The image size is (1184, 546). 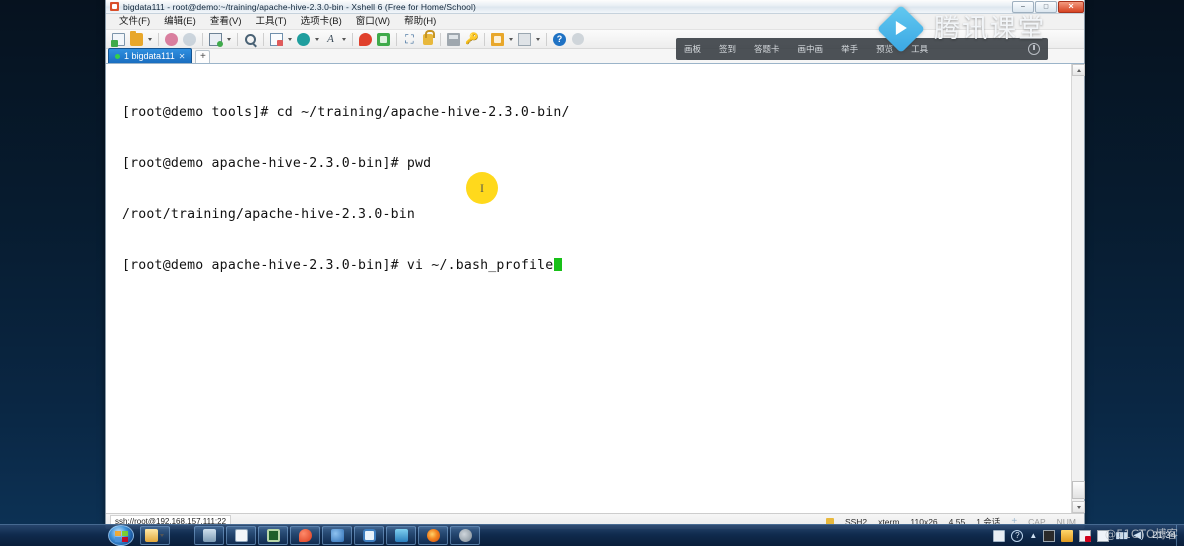 I want to click on sftp-window-icon, so click(x=383, y=39).